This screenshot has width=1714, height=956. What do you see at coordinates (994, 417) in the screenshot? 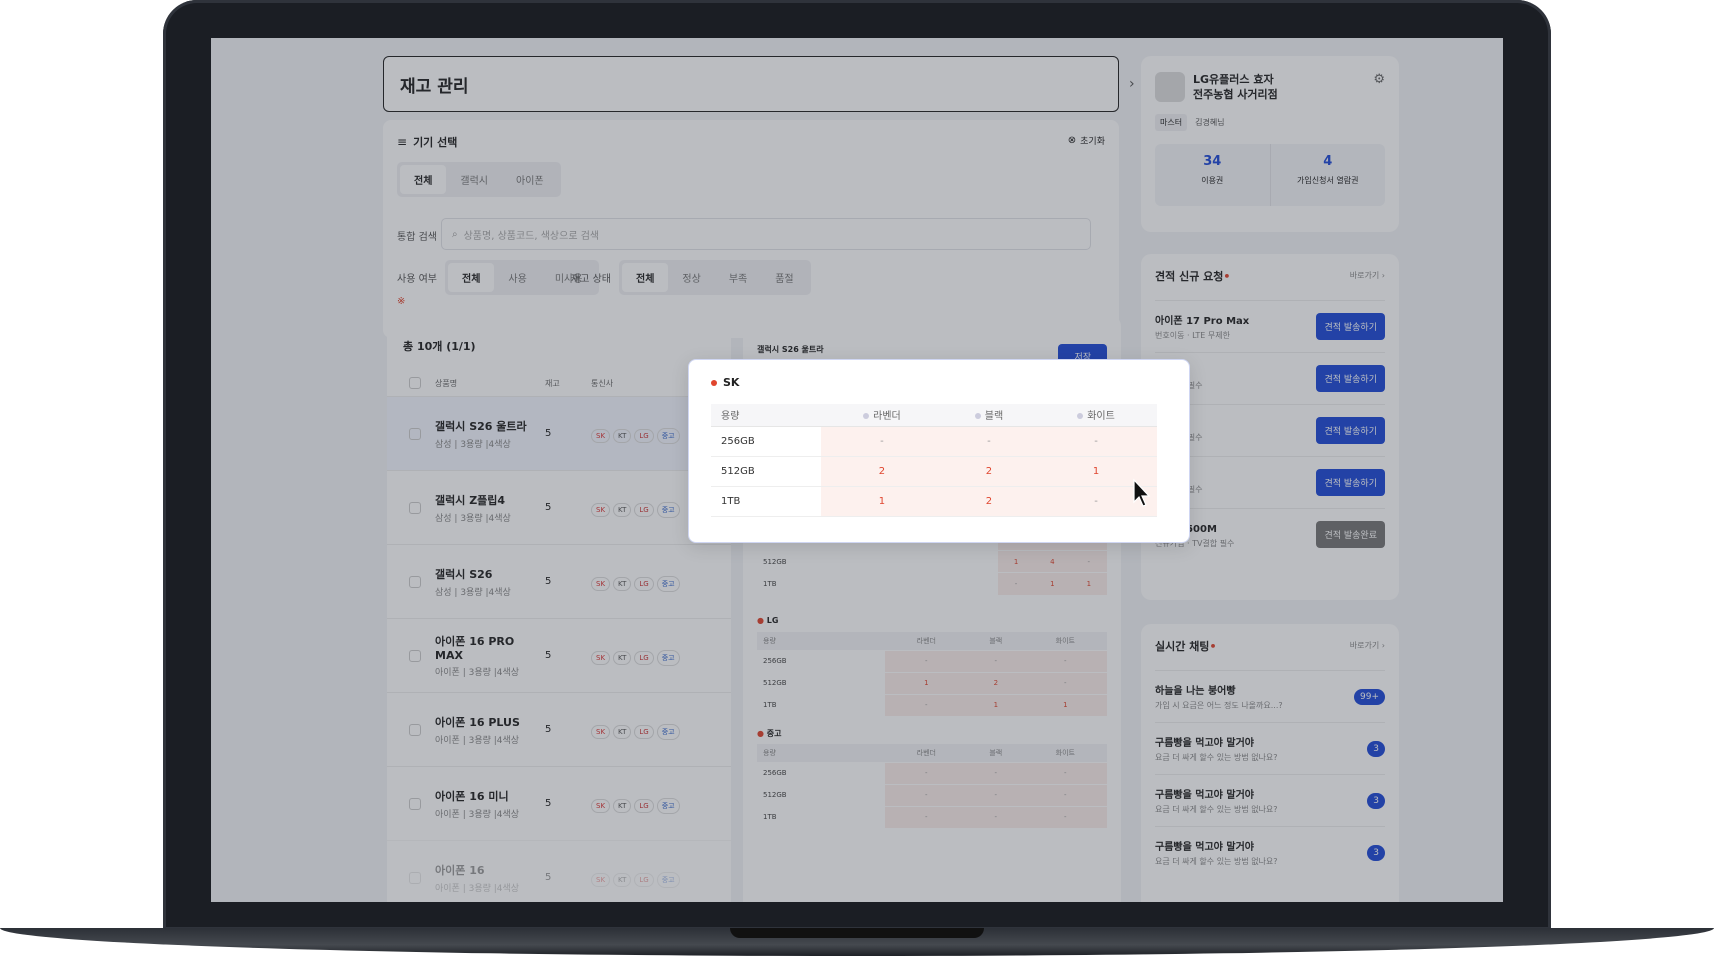
I see `col-black: 블랙` at bounding box center [994, 417].